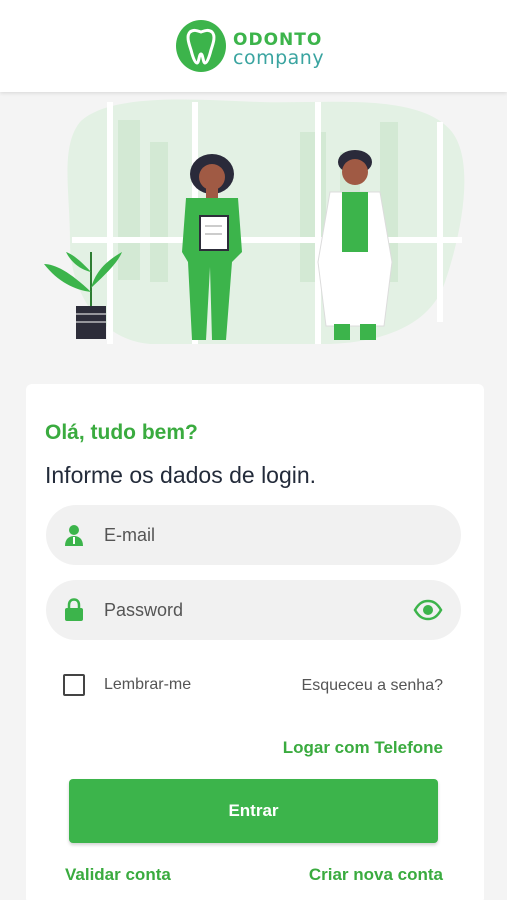  What do you see at coordinates (74, 535) in the screenshot?
I see `user-icon` at bounding box center [74, 535].